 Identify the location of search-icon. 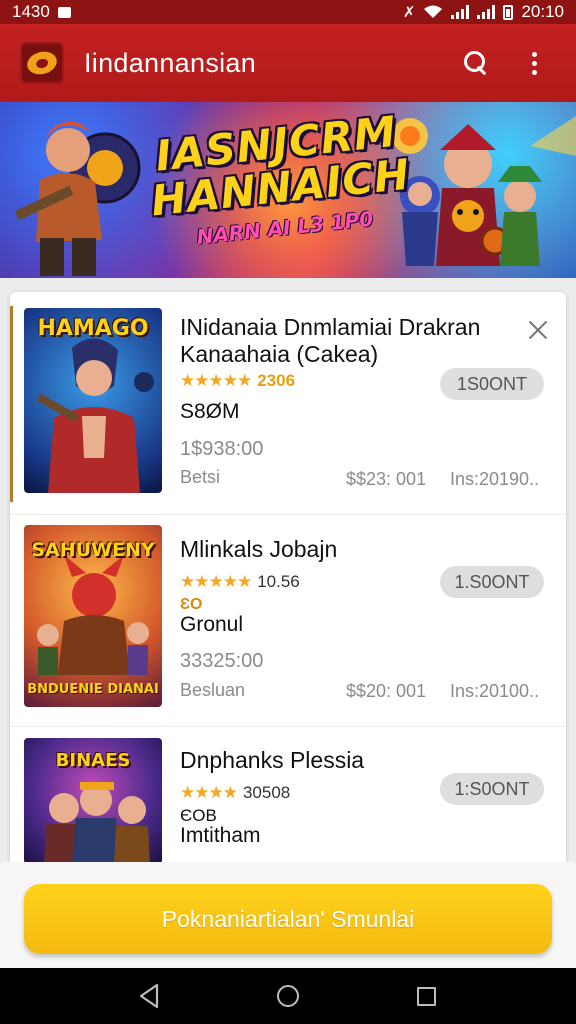
(476, 63).